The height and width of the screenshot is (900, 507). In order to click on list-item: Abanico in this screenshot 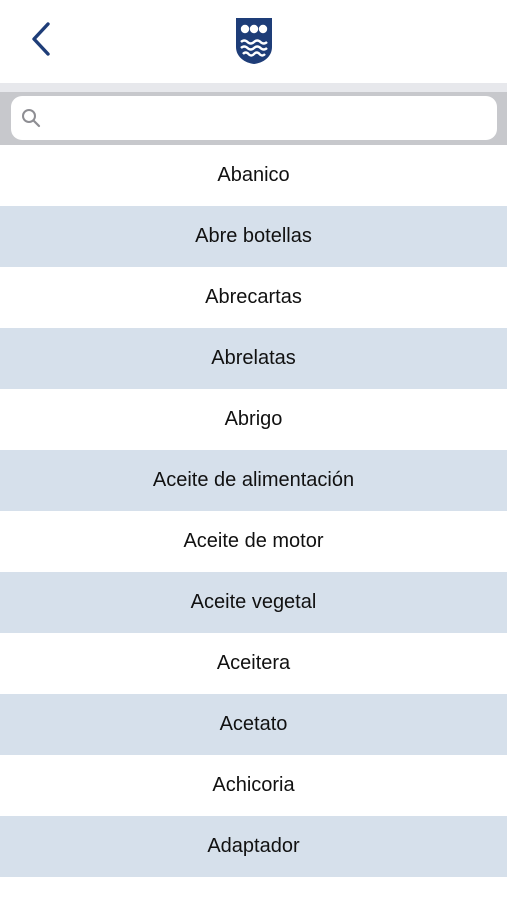, I will do `click(253, 175)`.